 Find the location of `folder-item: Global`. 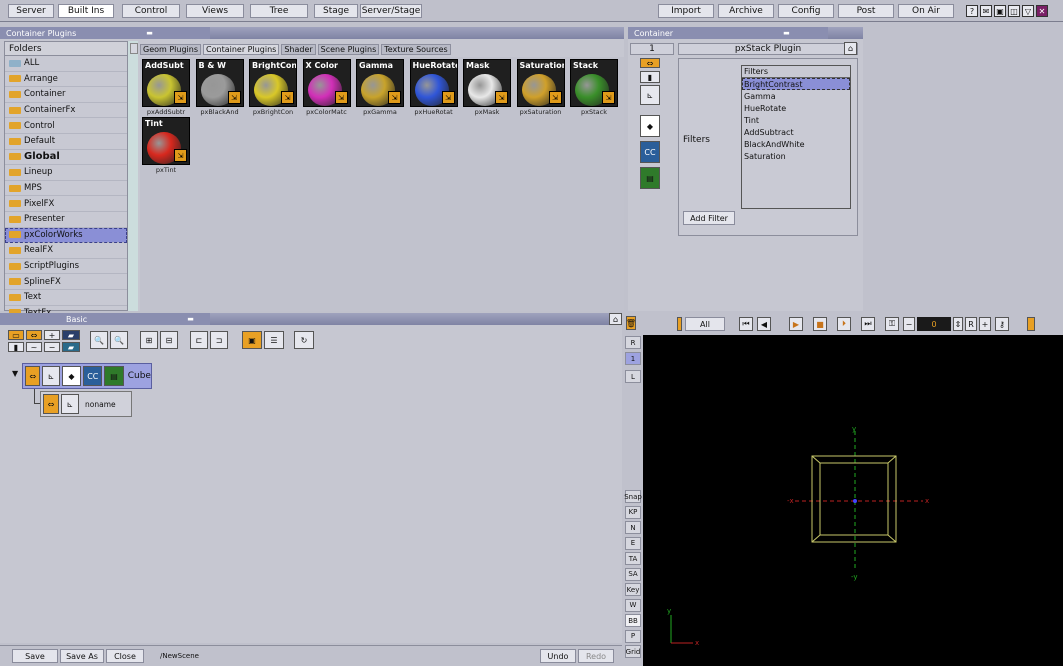

folder-item: Global is located at coordinates (66, 158).